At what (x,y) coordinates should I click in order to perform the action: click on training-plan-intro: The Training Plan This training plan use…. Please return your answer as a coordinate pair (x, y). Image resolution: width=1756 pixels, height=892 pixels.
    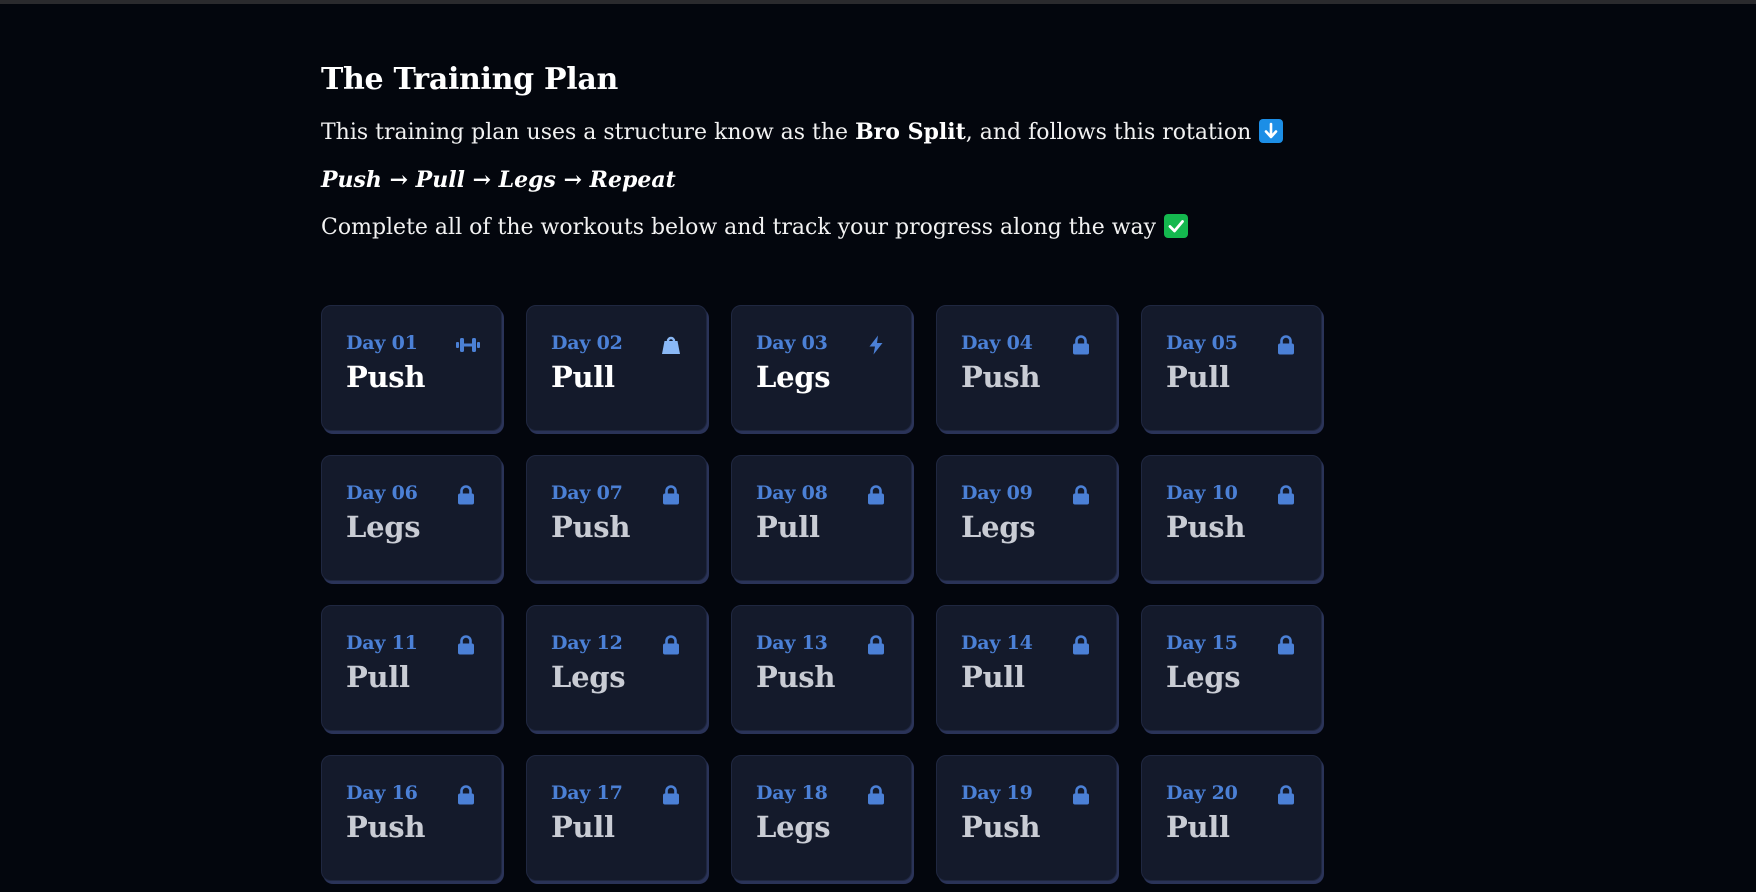
    Looking at the image, I should click on (881, 152).